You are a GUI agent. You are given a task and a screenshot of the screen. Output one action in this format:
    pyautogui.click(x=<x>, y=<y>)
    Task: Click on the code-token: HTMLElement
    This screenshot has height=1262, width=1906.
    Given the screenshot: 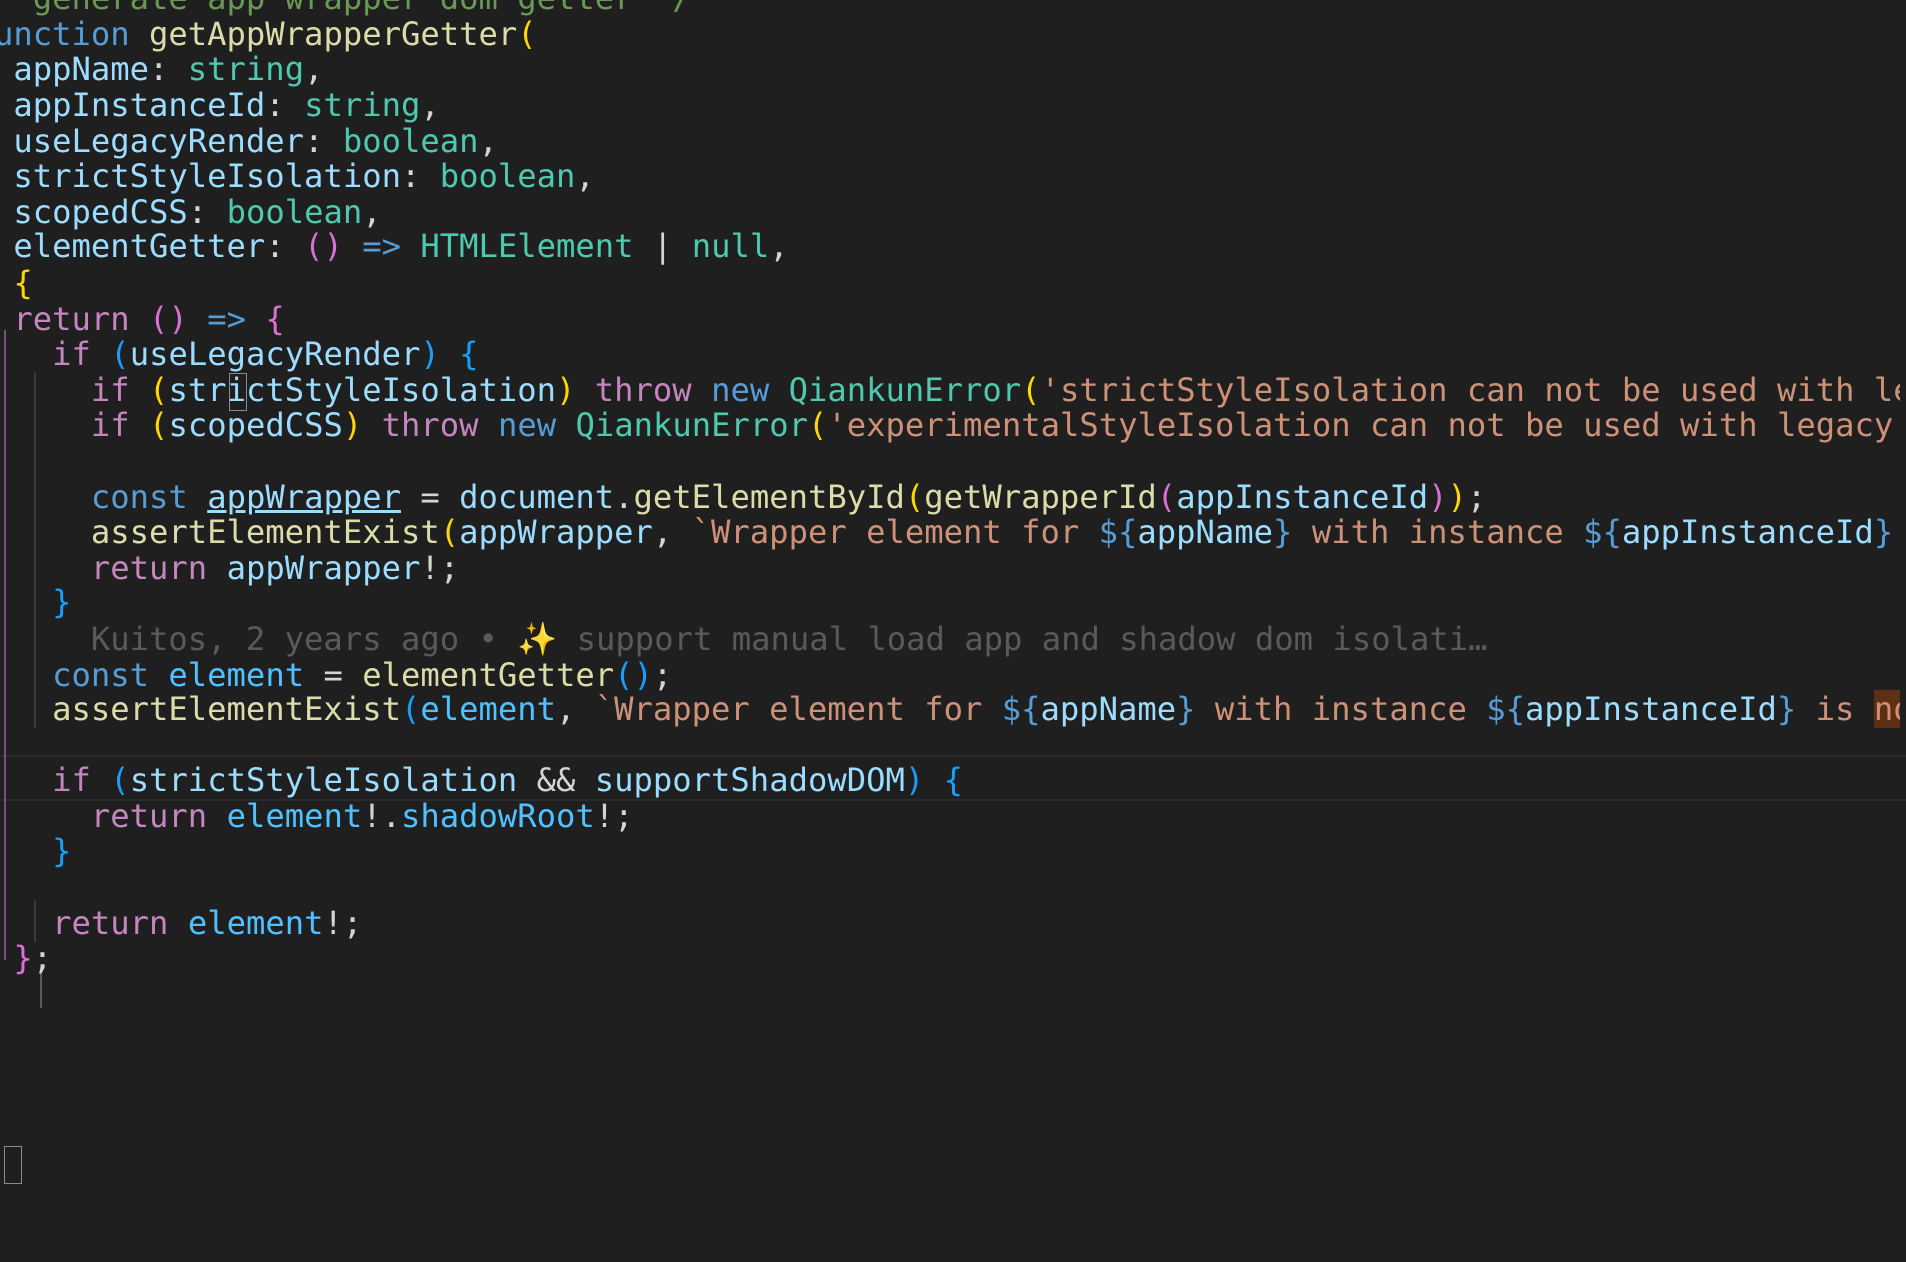 What is the action you would take?
    pyautogui.click(x=527, y=246)
    